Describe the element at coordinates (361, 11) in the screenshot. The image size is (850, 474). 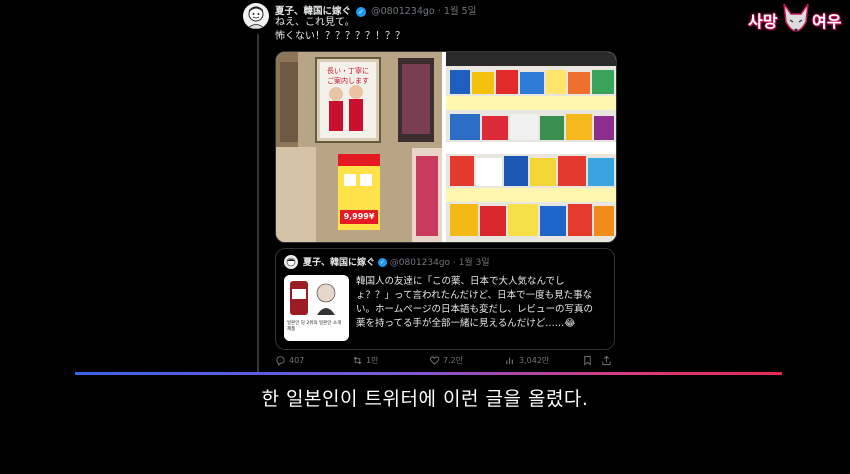
I see `verified-badge-icon: ✓` at that location.